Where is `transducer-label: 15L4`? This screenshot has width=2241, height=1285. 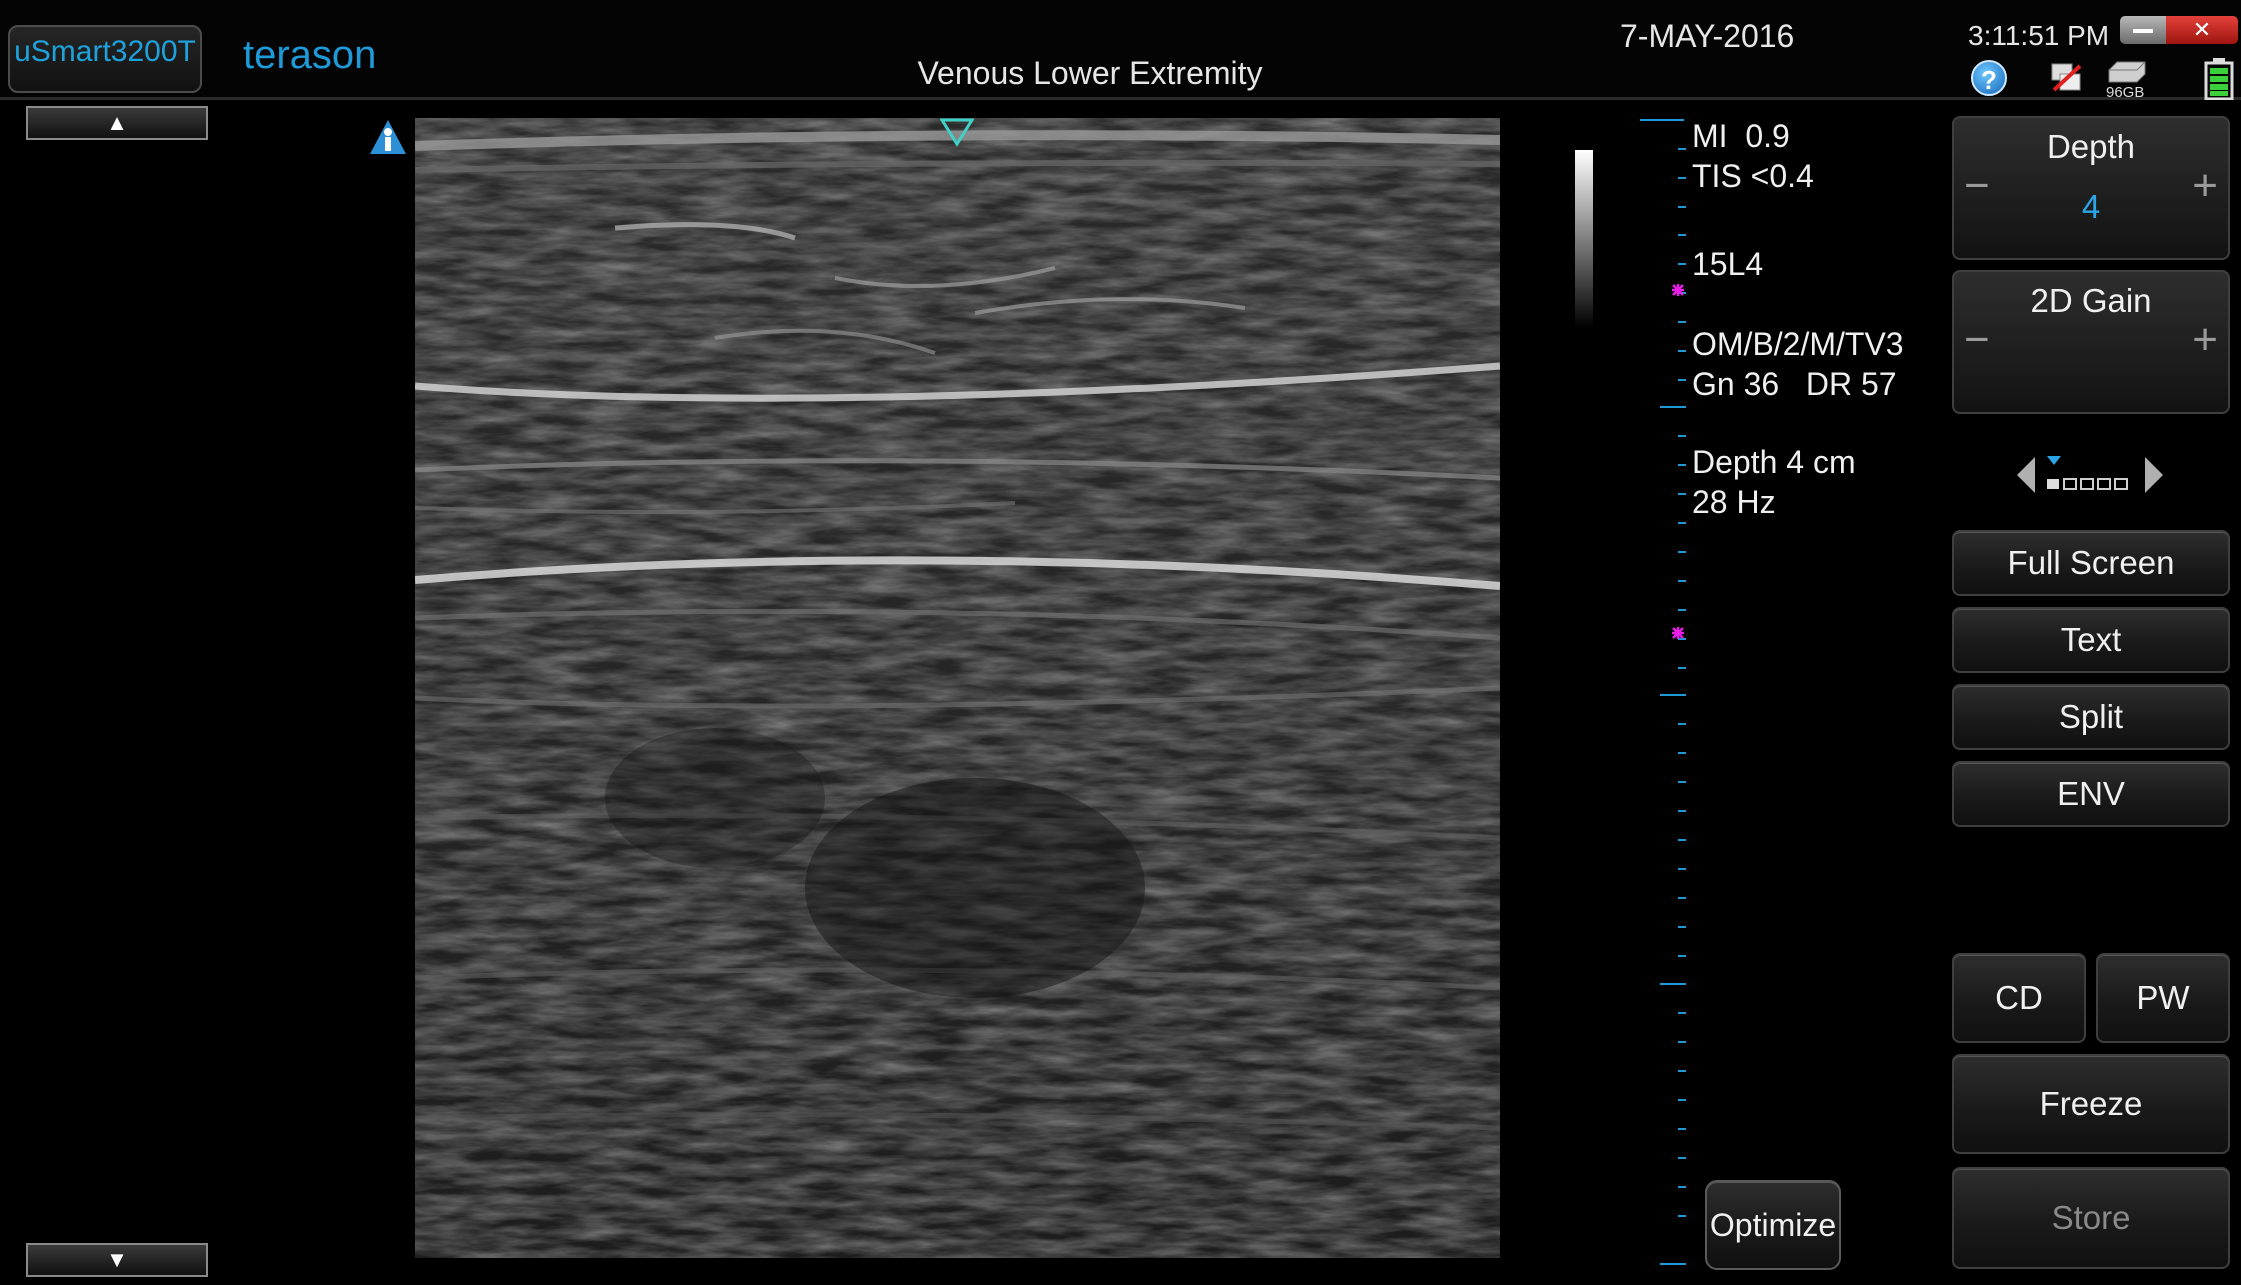 transducer-label: 15L4 is located at coordinates (1728, 264).